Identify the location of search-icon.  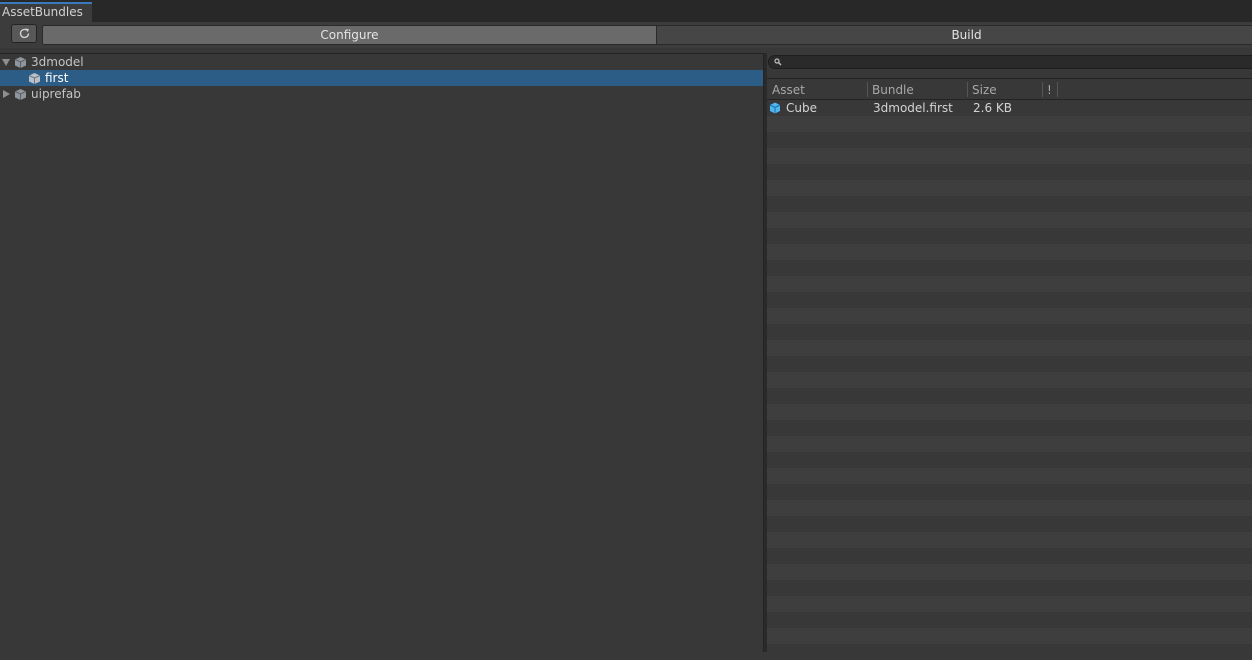
(778, 62).